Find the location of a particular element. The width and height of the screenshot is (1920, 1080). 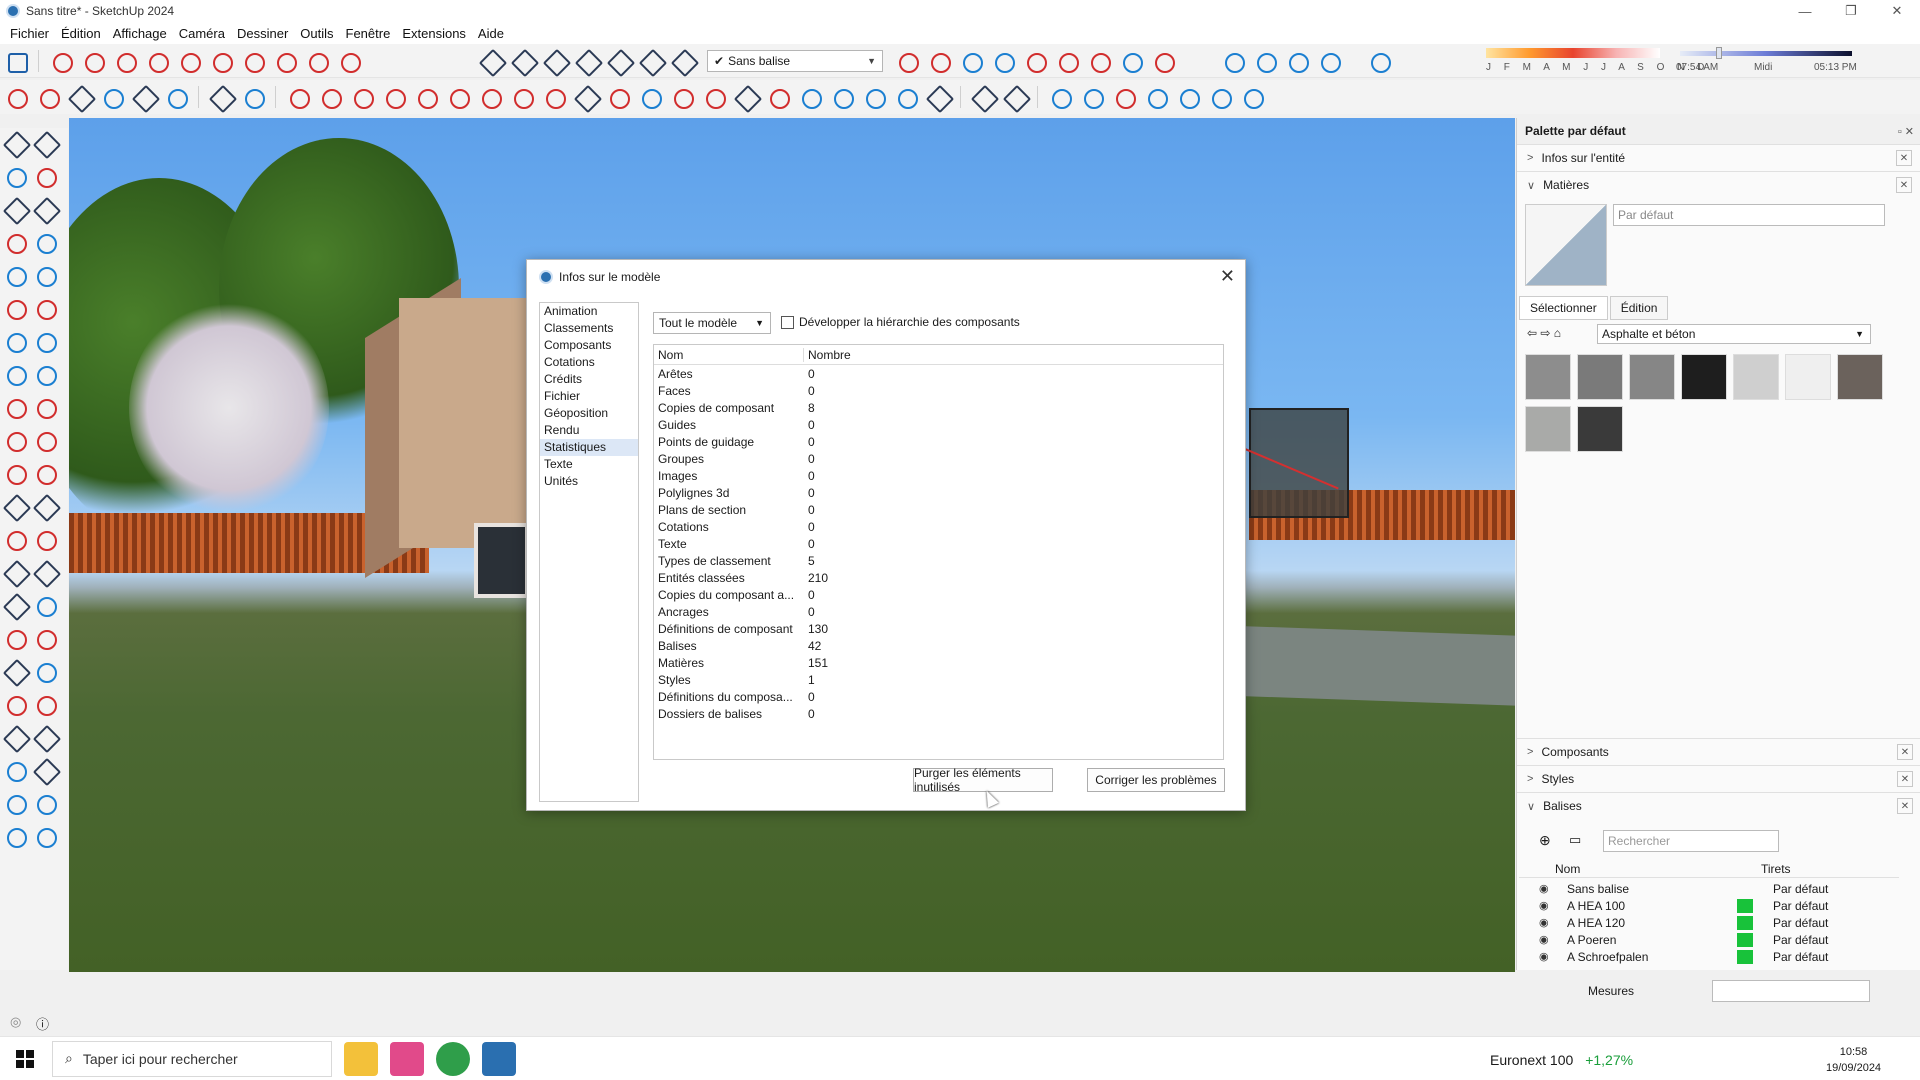

freehand-tool-icon is located at coordinates (45, 242).